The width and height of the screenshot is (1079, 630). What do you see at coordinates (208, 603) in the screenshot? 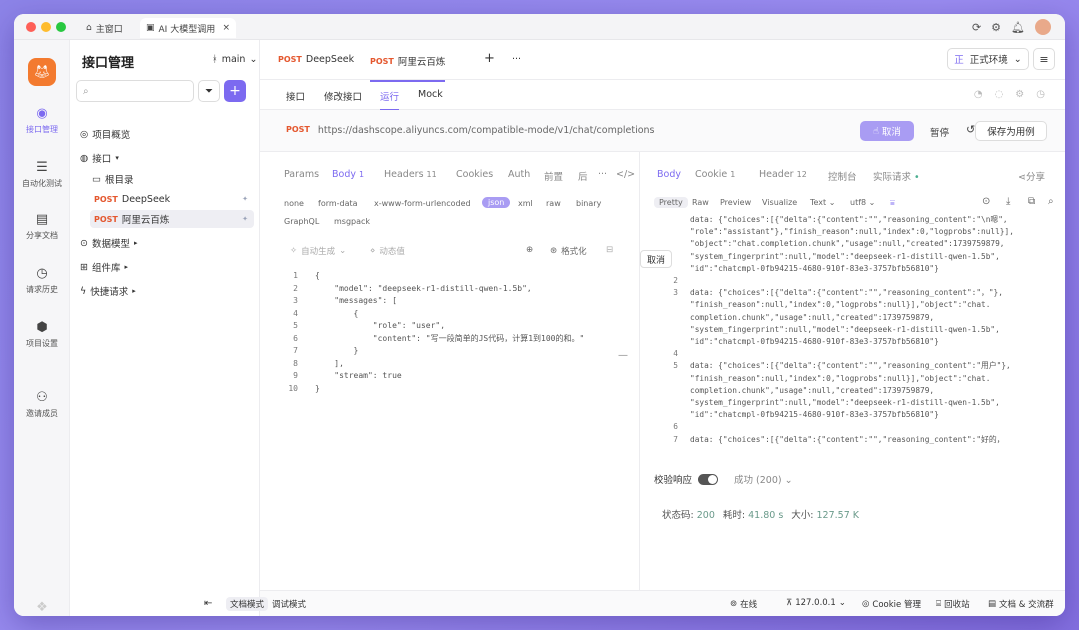
I see `collapse-sidebar-icon: ⇤` at bounding box center [208, 603].